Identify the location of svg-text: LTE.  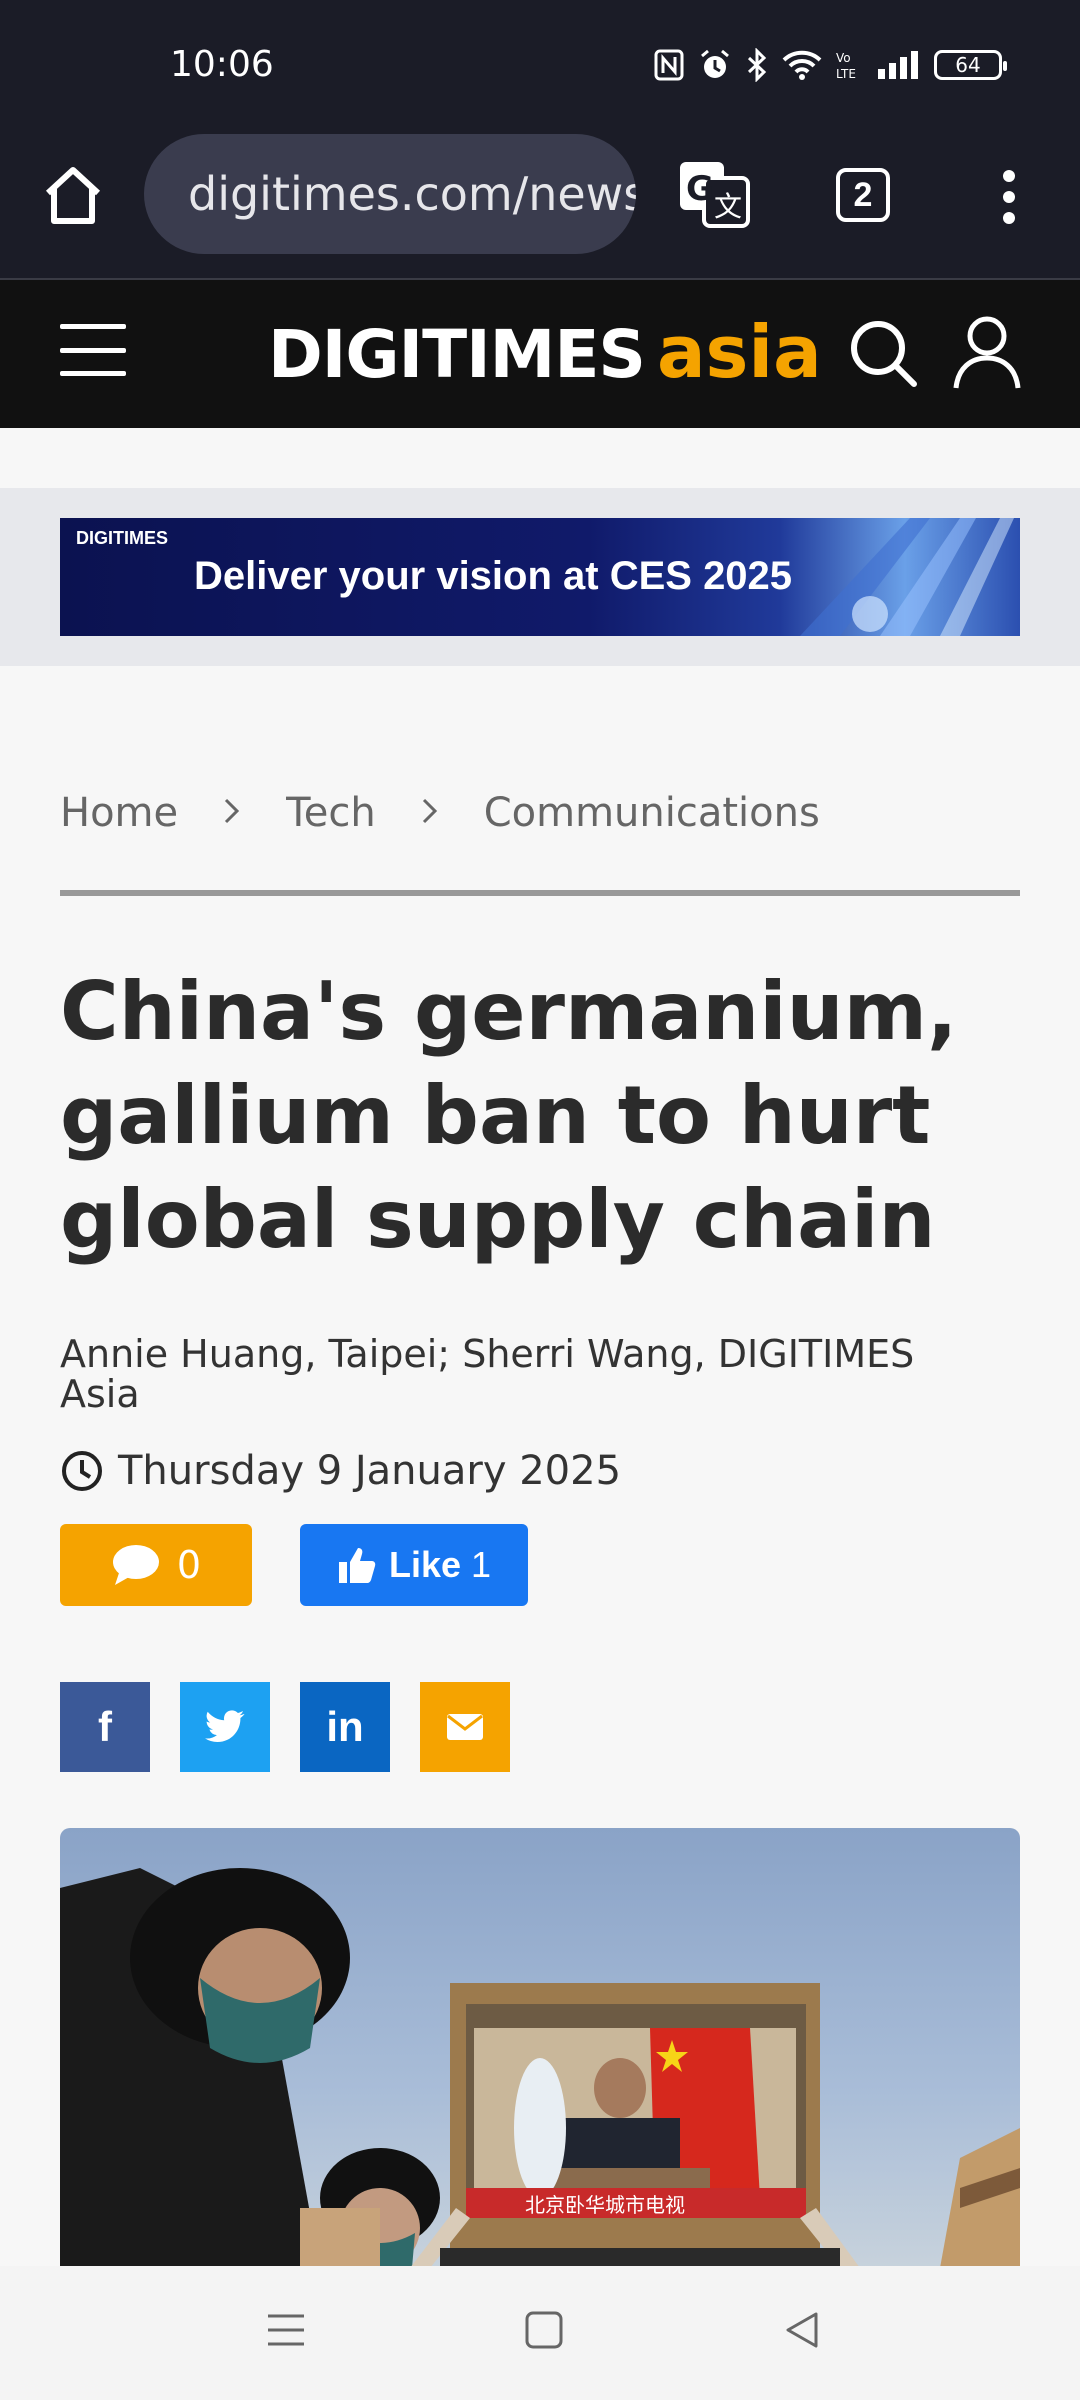
(846, 74).